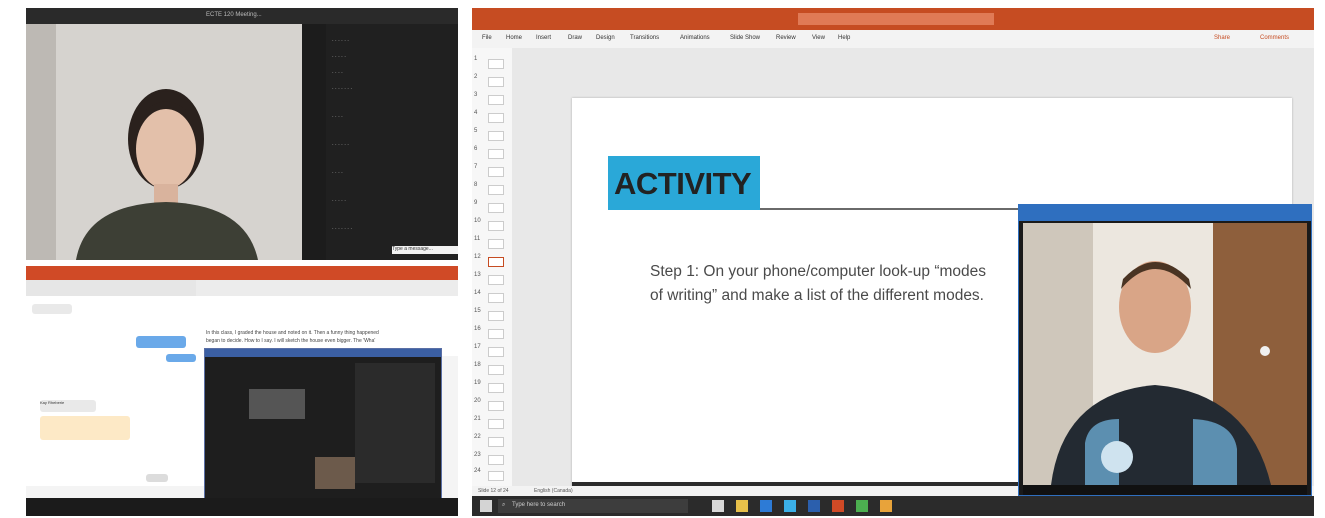 The image size is (1325, 518). Describe the element at coordinates (491, 134) in the screenshot. I see `slide-thumb: 5` at that location.